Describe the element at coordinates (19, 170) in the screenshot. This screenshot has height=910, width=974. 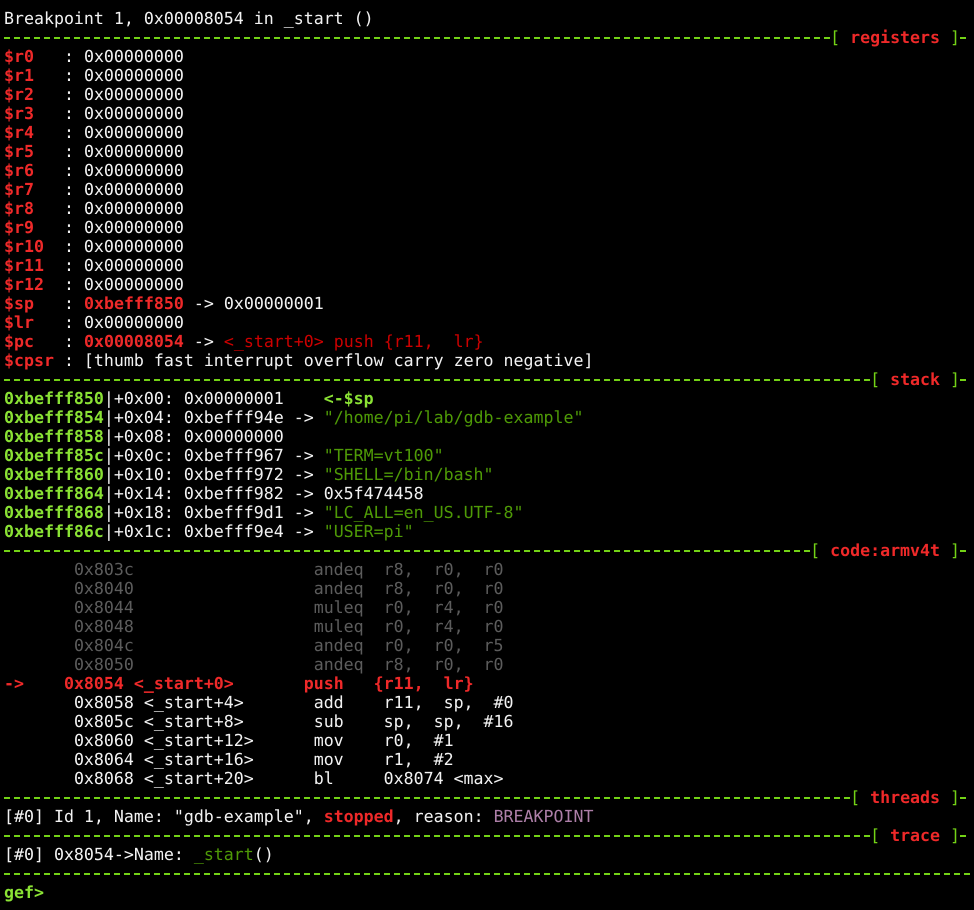
I see `register-name: $r6` at that location.